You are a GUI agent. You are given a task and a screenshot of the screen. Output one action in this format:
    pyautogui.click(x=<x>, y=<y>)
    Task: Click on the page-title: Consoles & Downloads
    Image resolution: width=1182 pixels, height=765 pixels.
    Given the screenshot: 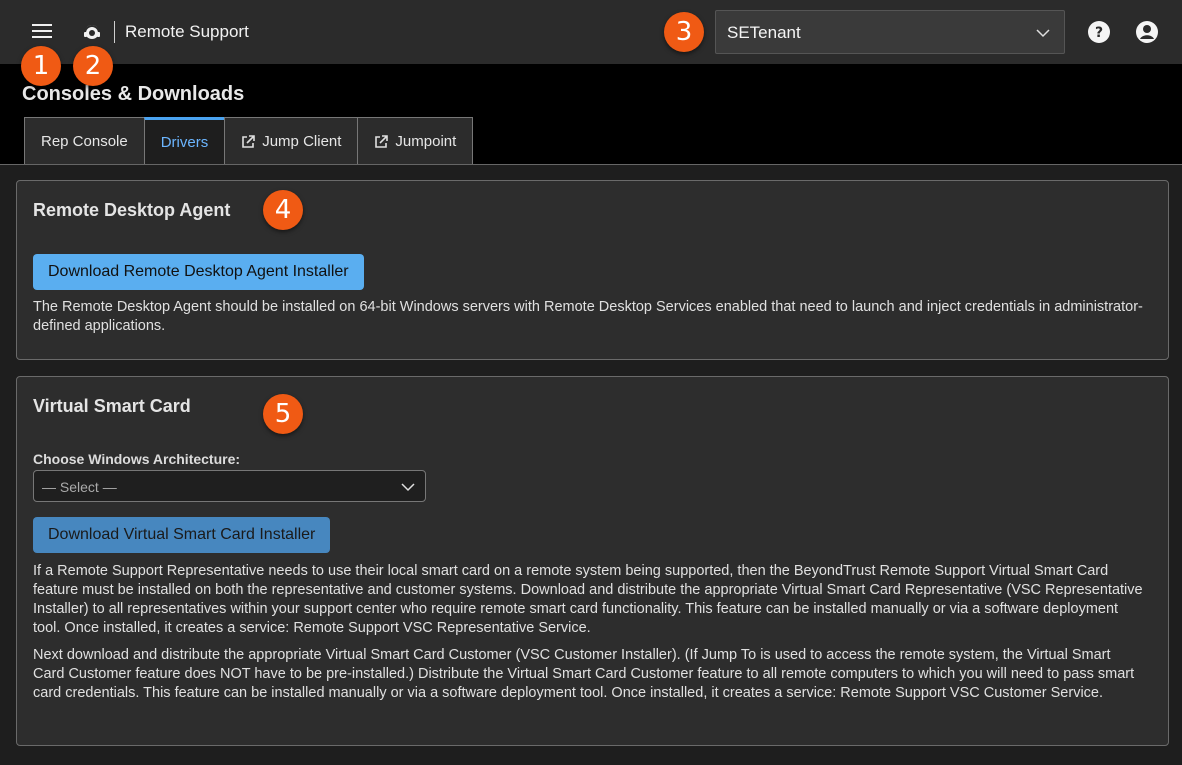 What is the action you would take?
    pyautogui.click(x=133, y=94)
    